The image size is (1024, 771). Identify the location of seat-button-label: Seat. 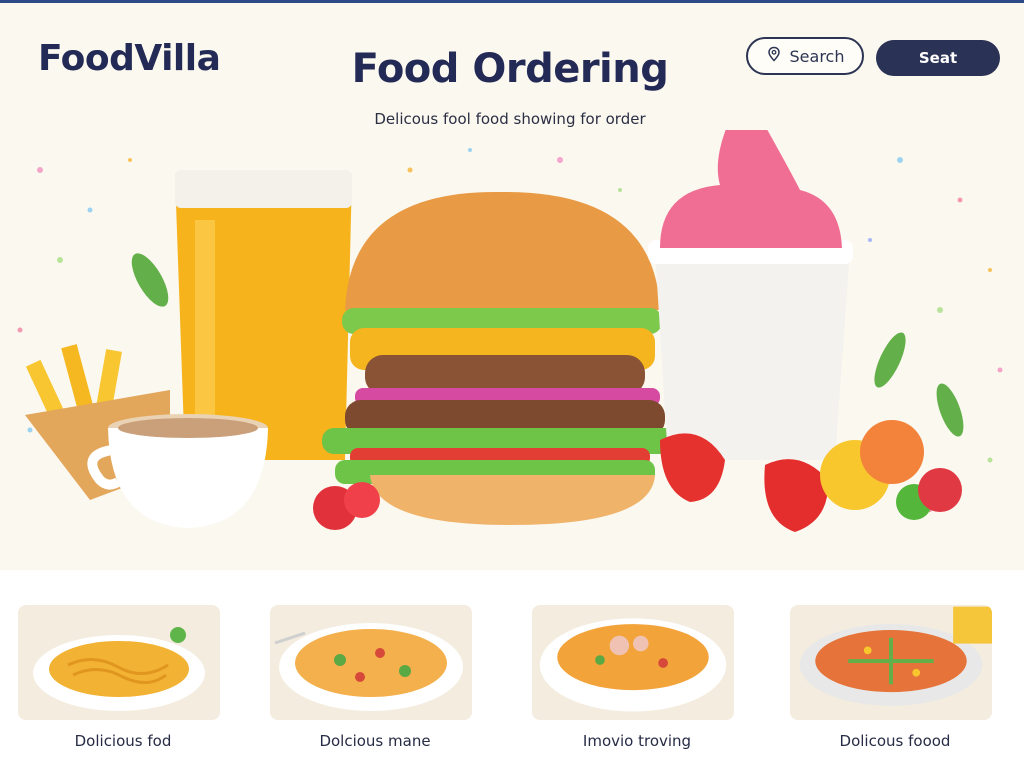
(938, 58).